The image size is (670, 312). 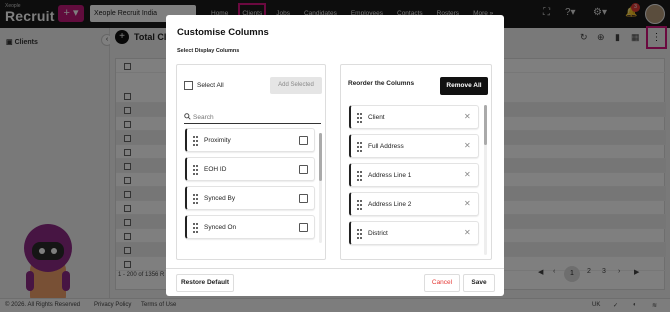 I want to click on selected-column-item: Address Line 2 ✕, so click(x=414, y=204).